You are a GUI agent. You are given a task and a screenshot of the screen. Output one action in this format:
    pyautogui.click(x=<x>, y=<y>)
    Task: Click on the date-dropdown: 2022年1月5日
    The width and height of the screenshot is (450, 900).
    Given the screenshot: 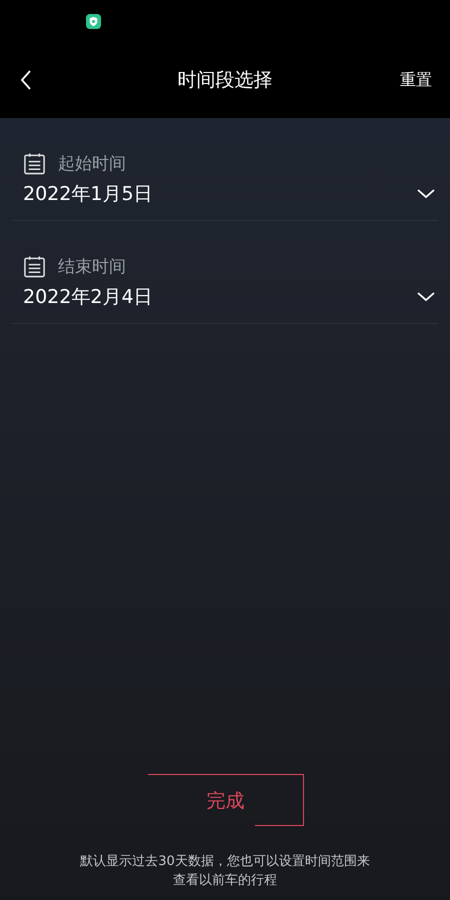 What is the action you would take?
    pyautogui.click(x=225, y=191)
    